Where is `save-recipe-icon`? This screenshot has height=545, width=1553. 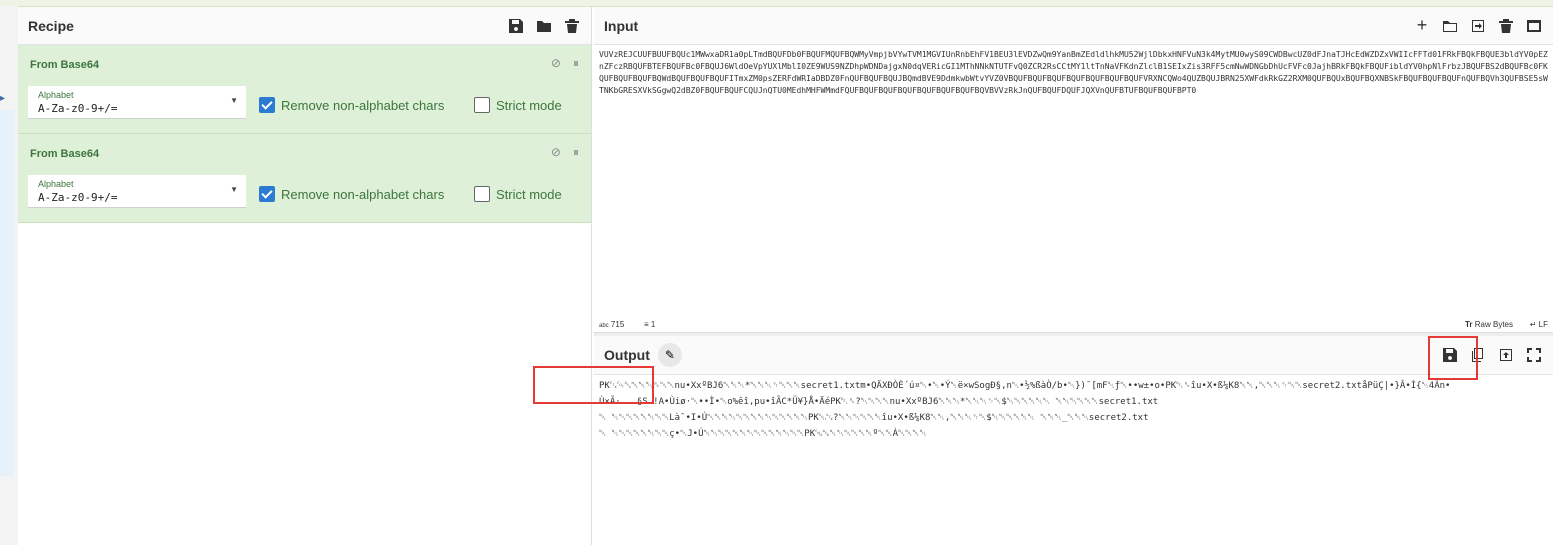 save-recipe-icon is located at coordinates (516, 26).